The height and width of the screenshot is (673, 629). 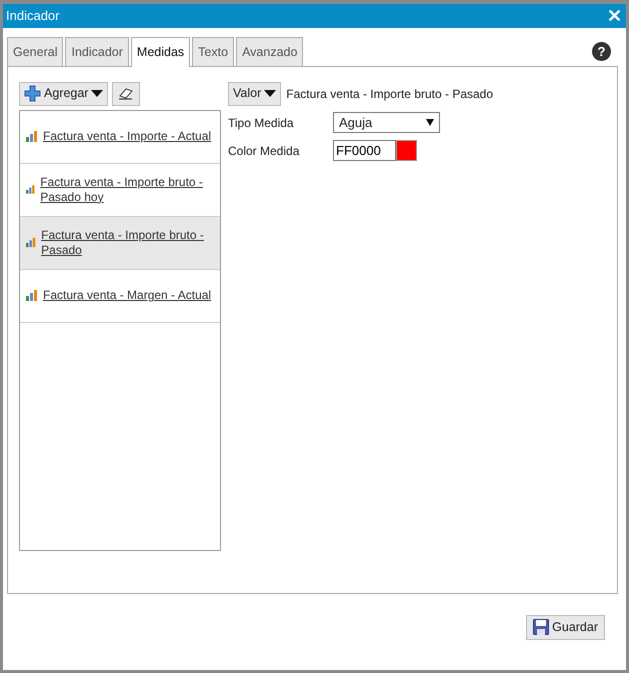 What do you see at coordinates (270, 52) in the screenshot?
I see `tab: Avanzado` at bounding box center [270, 52].